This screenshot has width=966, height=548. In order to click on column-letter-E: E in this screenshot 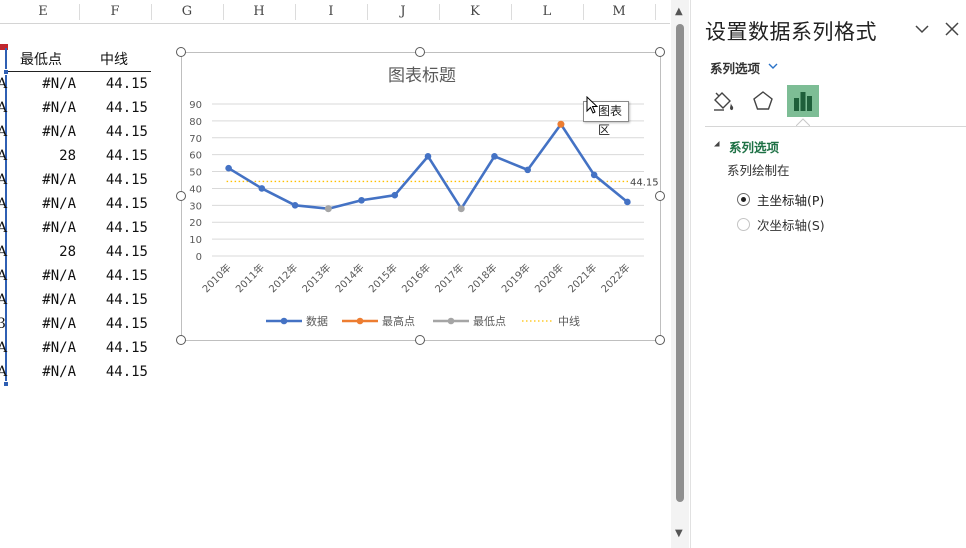, I will do `click(43, 12)`.